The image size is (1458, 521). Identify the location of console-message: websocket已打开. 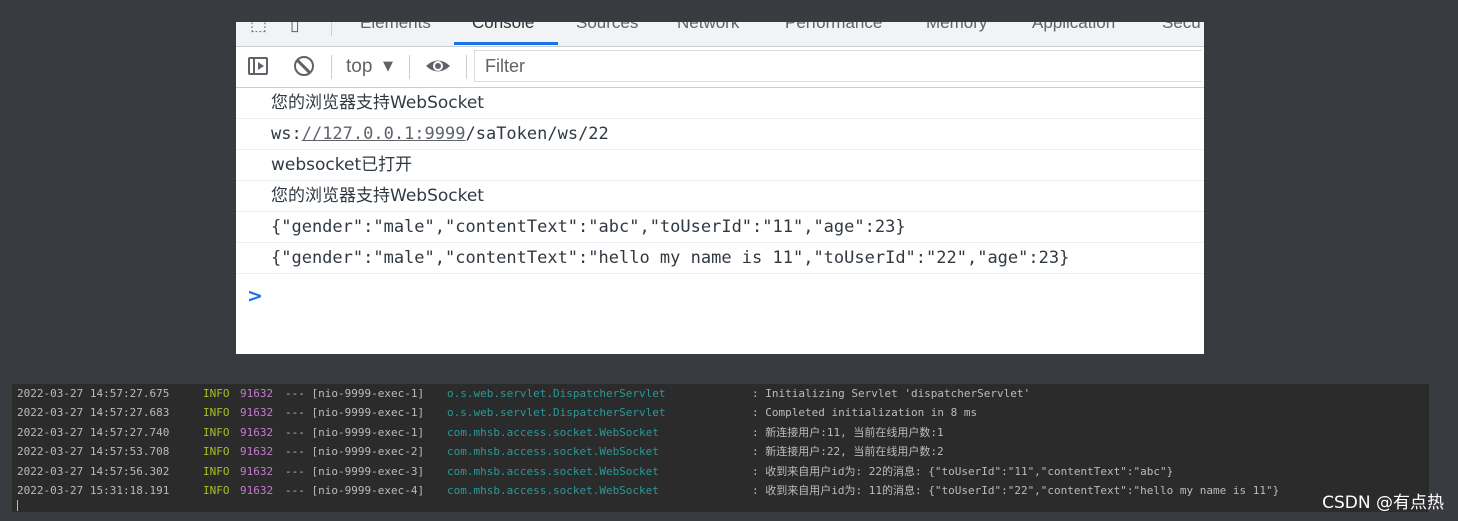
(720, 165).